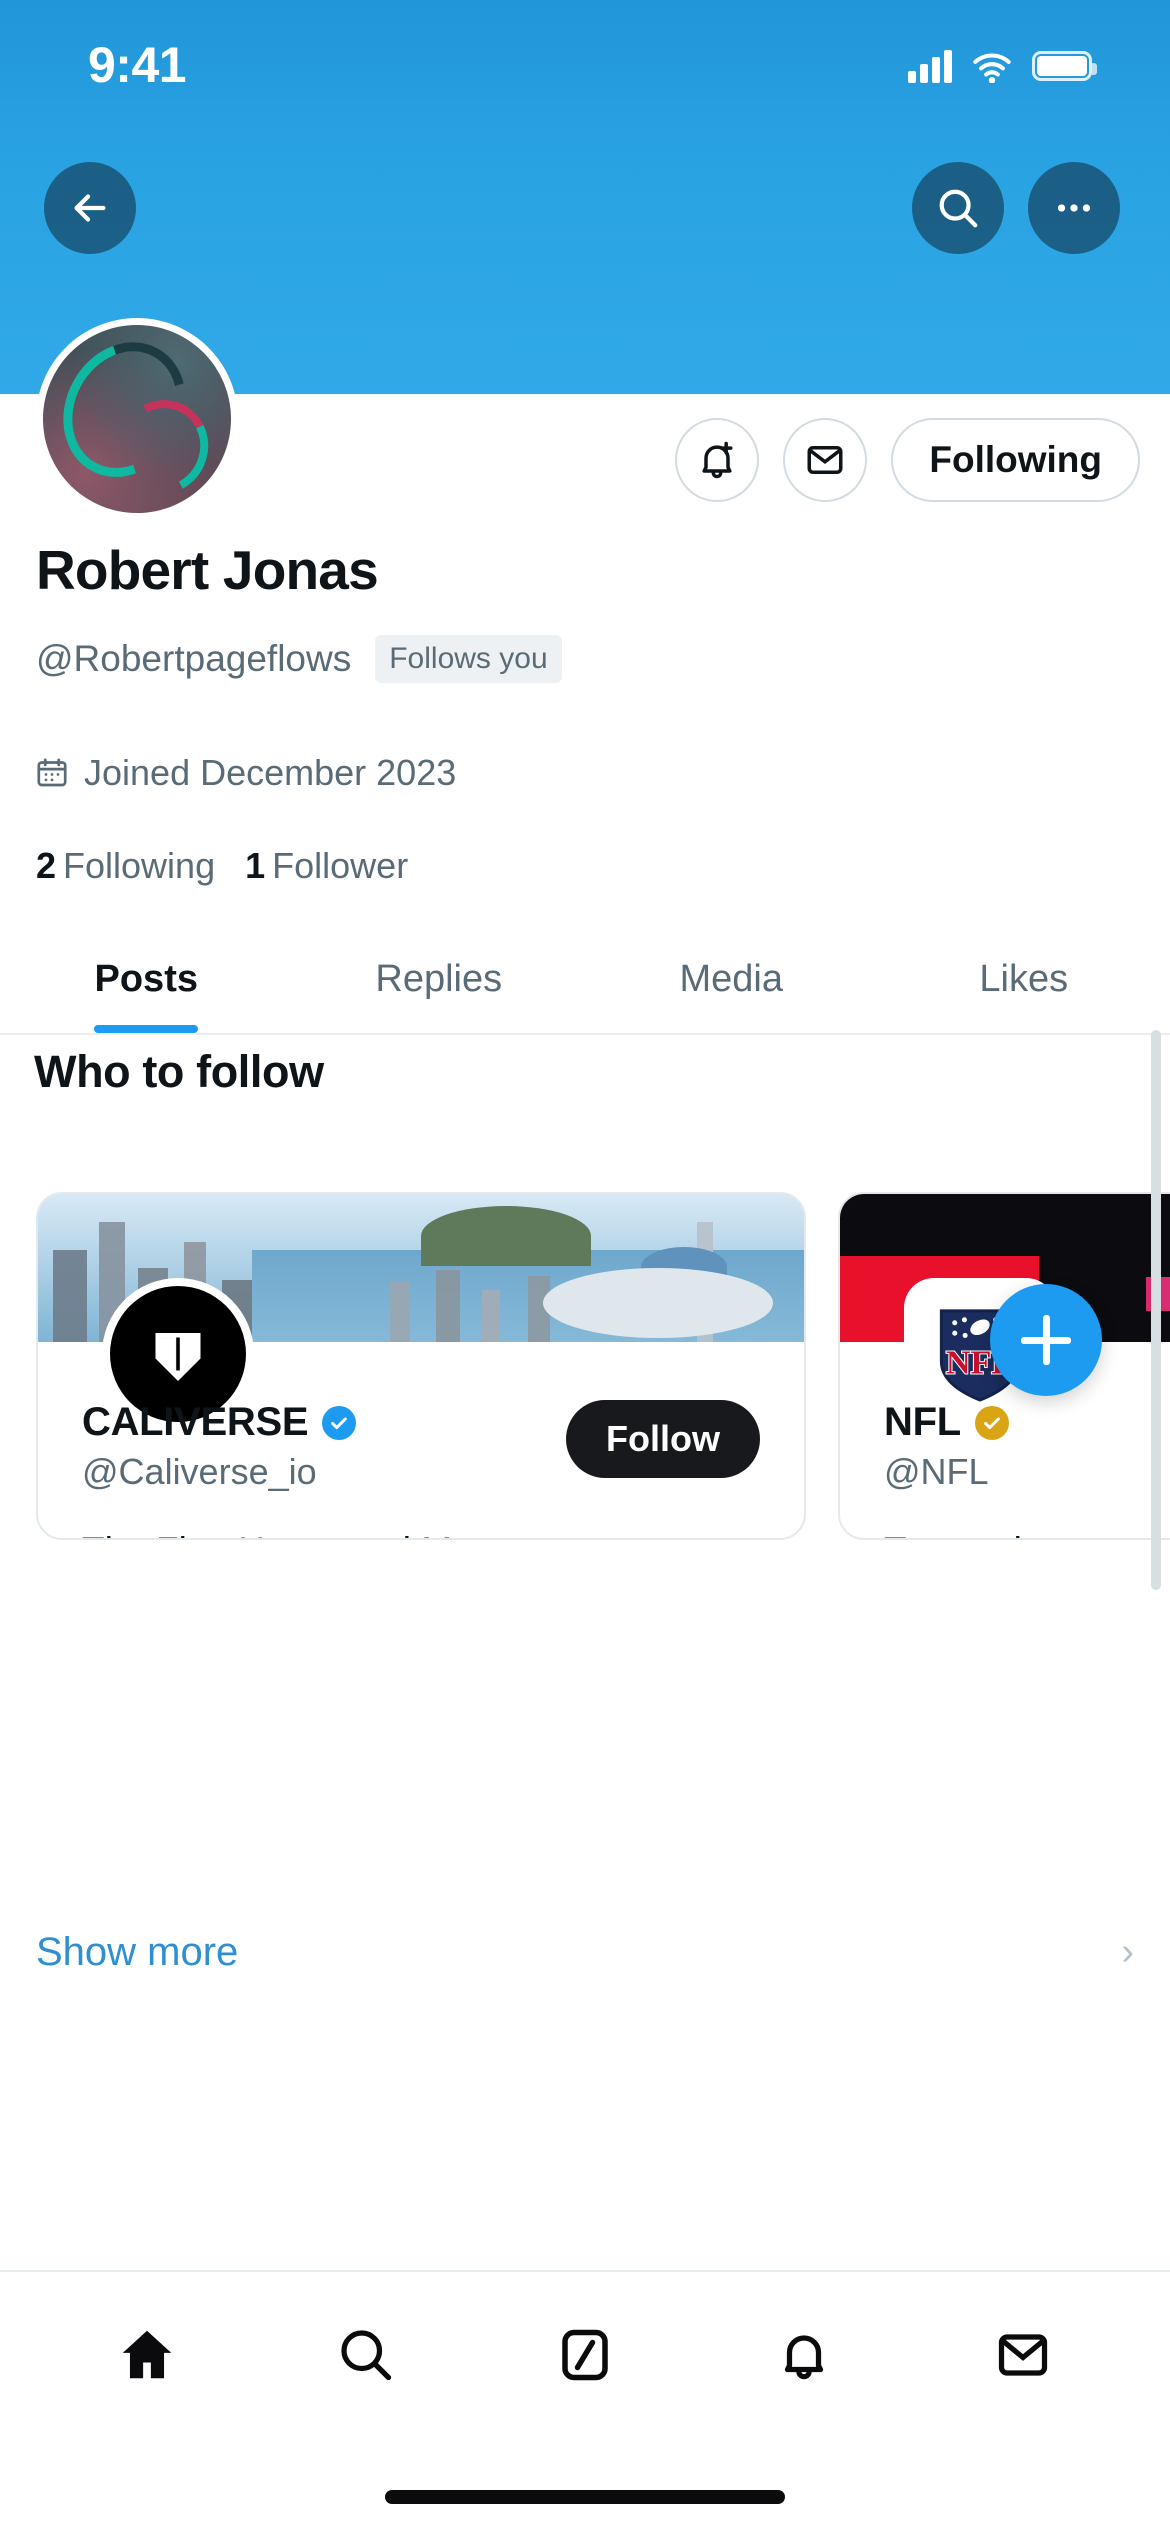 Image resolution: width=1170 pixels, height=2532 pixels. I want to click on nfl-name-row: NFL, so click(1027, 1422).